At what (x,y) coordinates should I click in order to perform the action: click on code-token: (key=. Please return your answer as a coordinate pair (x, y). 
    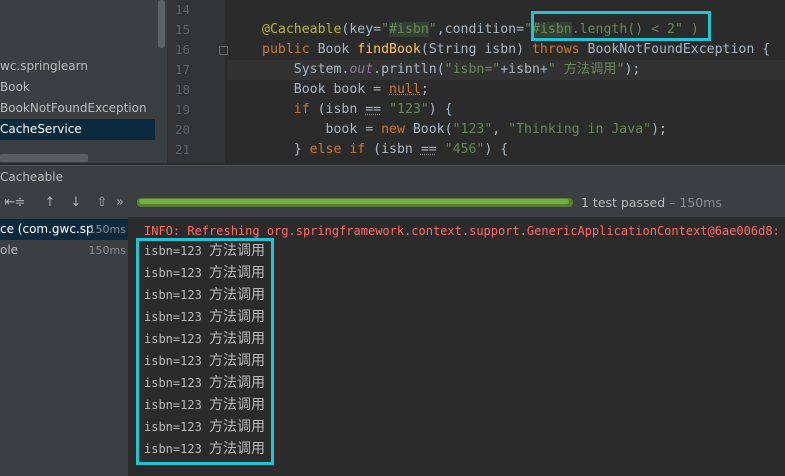
    Looking at the image, I should click on (361, 29).